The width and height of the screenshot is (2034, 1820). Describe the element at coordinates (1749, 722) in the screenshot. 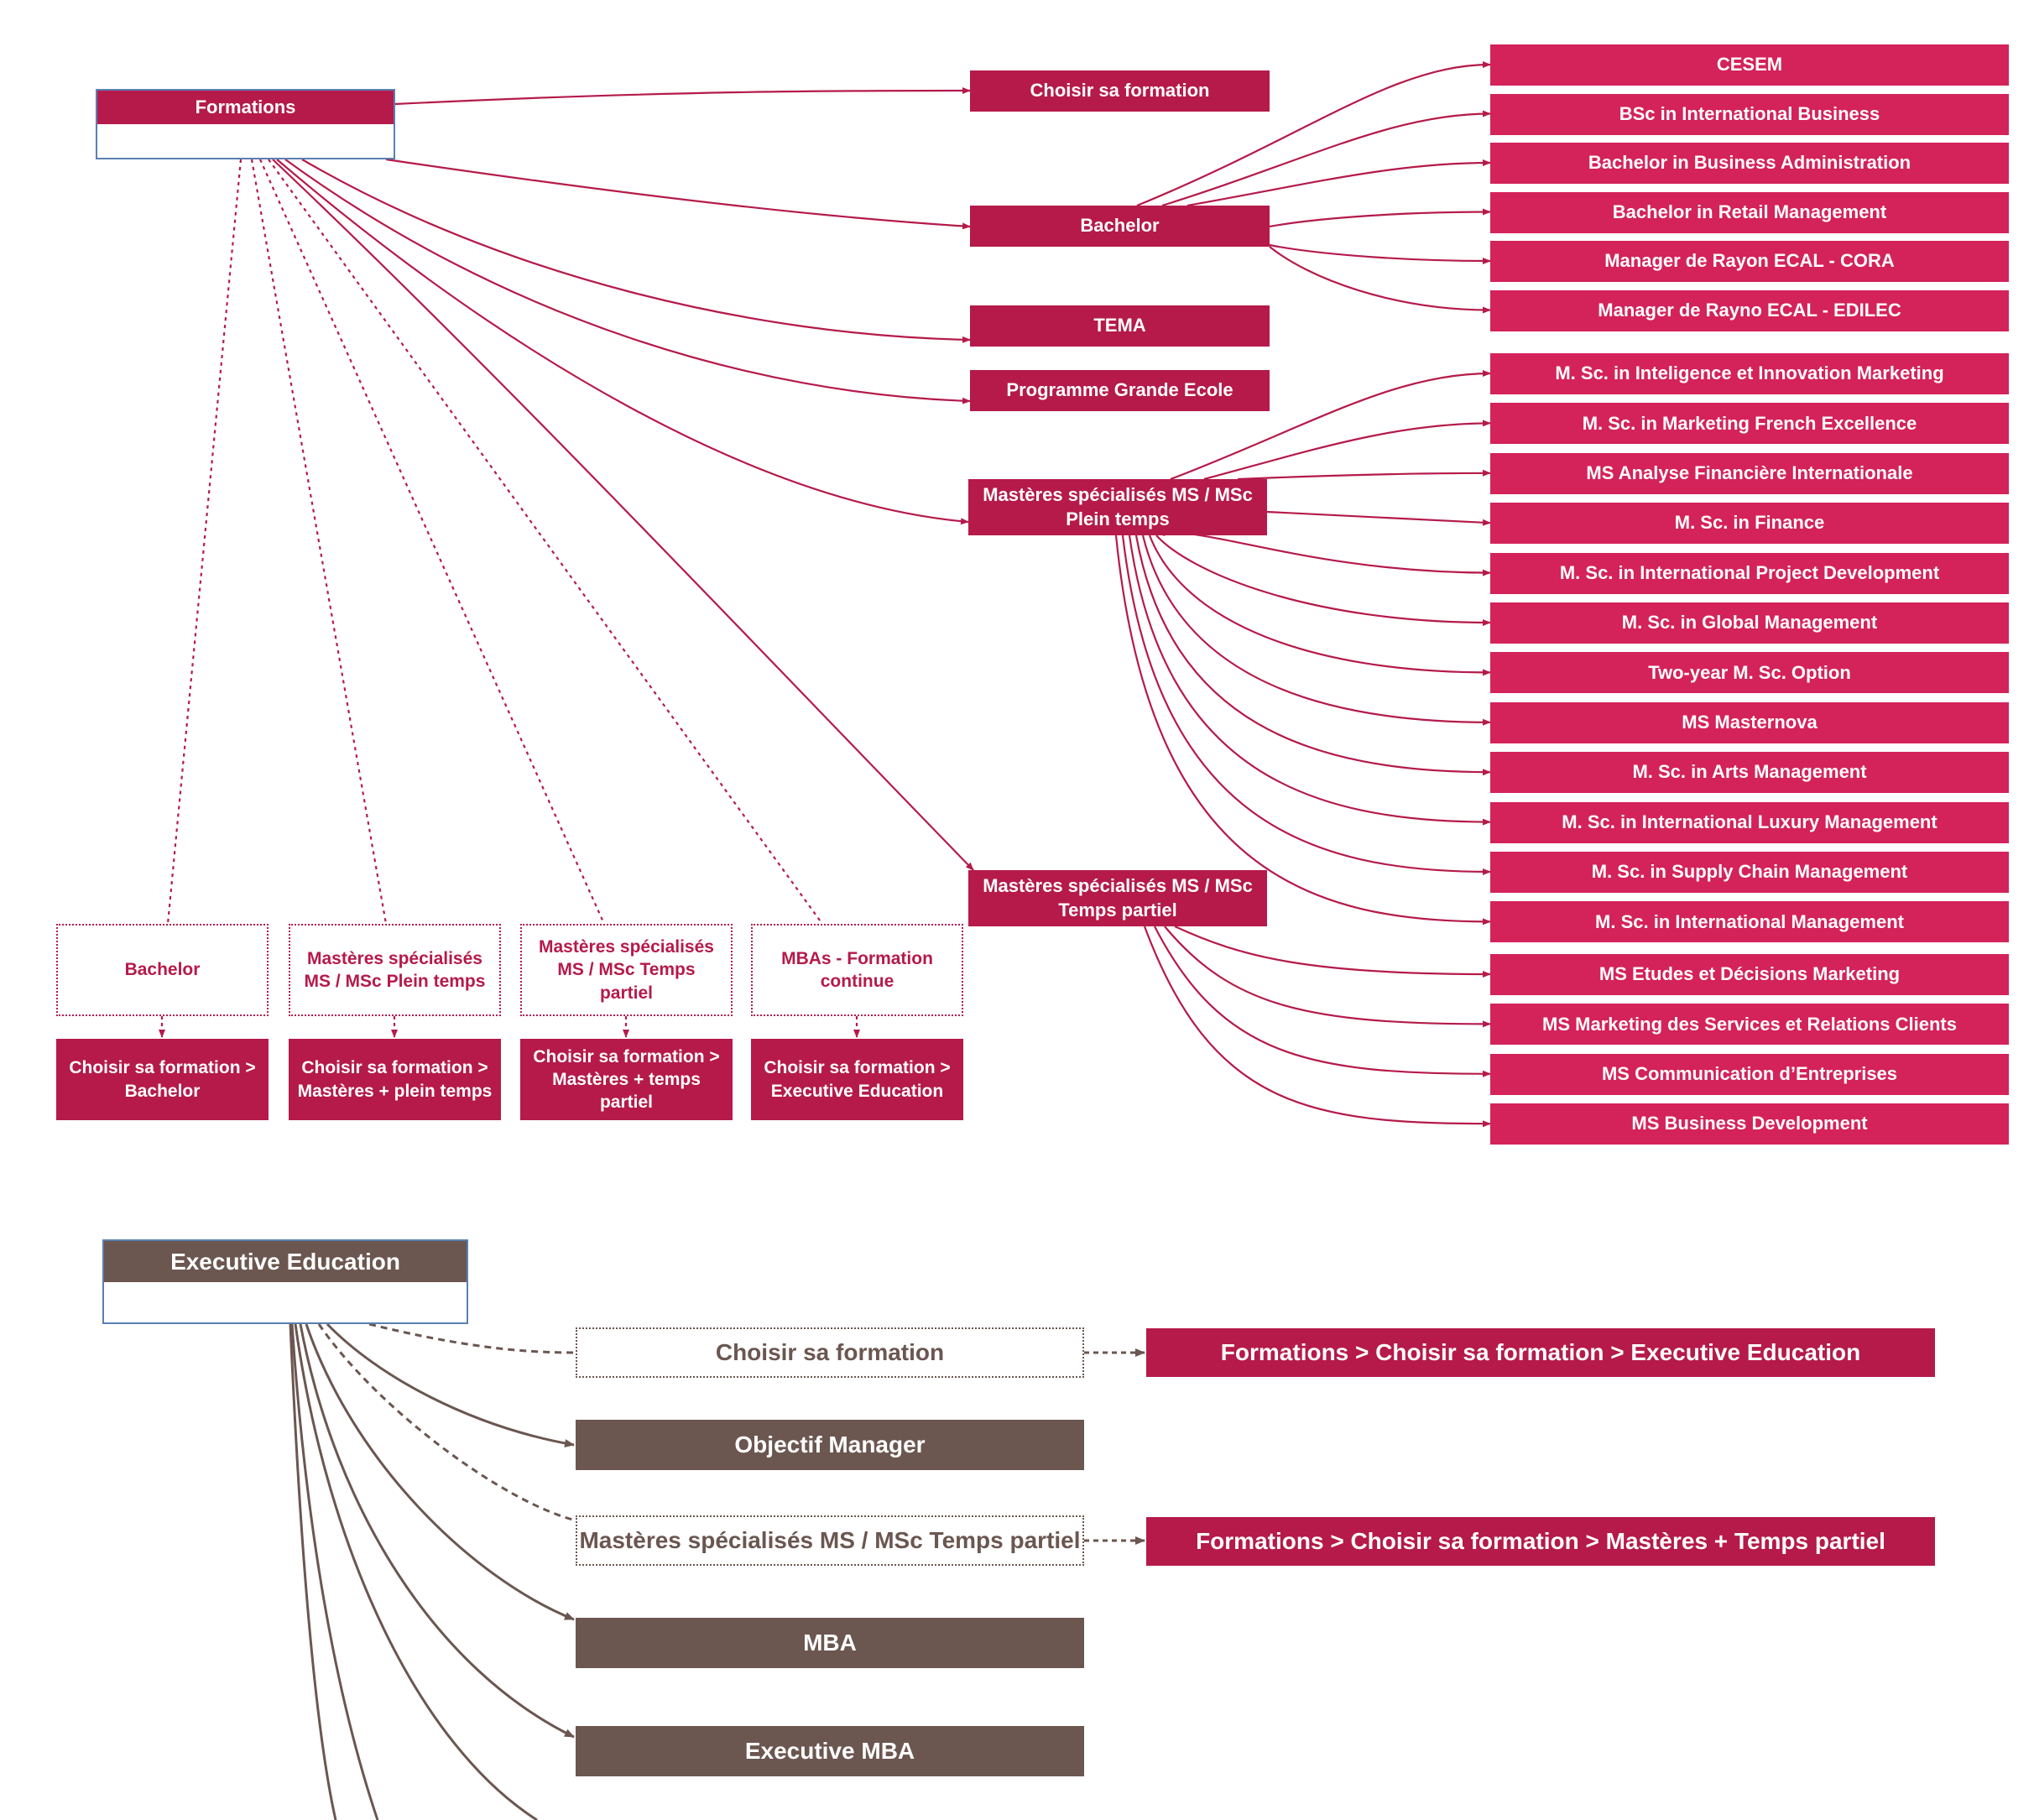

I see `ms-plein-temps-program-item: MS Masternova` at that location.